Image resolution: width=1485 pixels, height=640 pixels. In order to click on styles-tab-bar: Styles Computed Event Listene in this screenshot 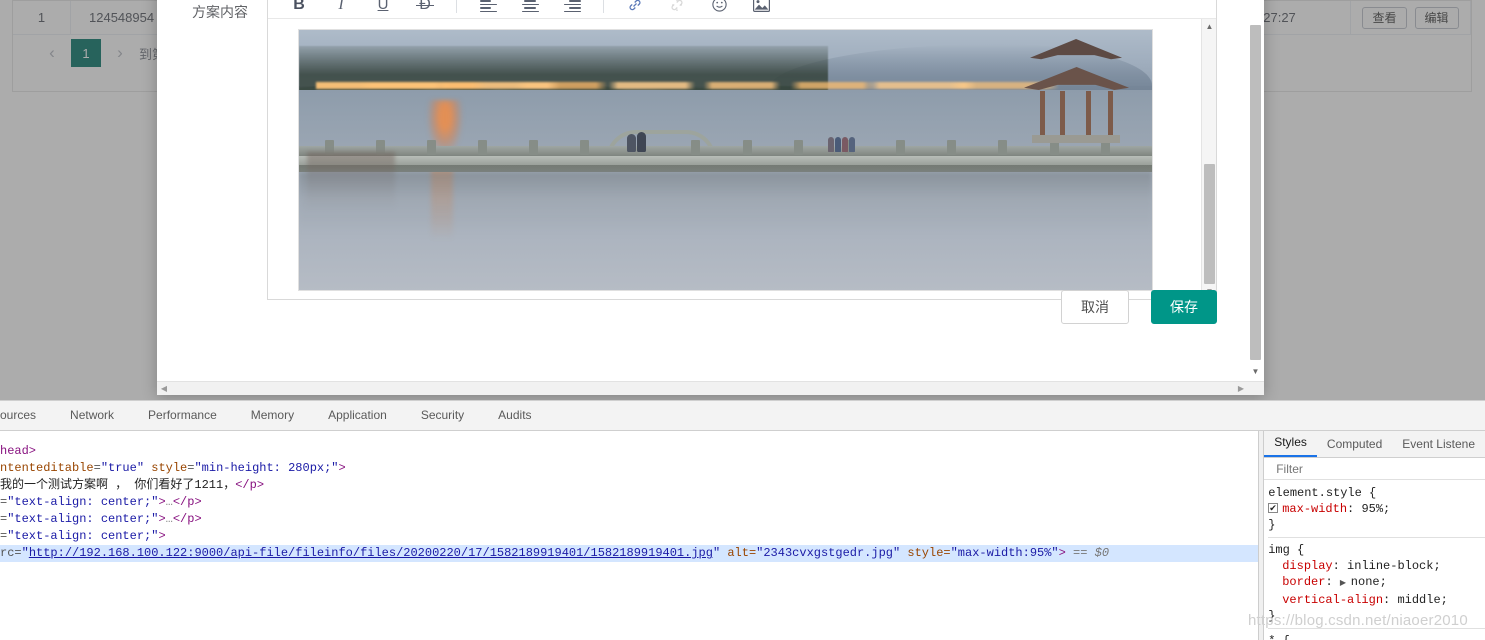, I will do `click(1374, 444)`.